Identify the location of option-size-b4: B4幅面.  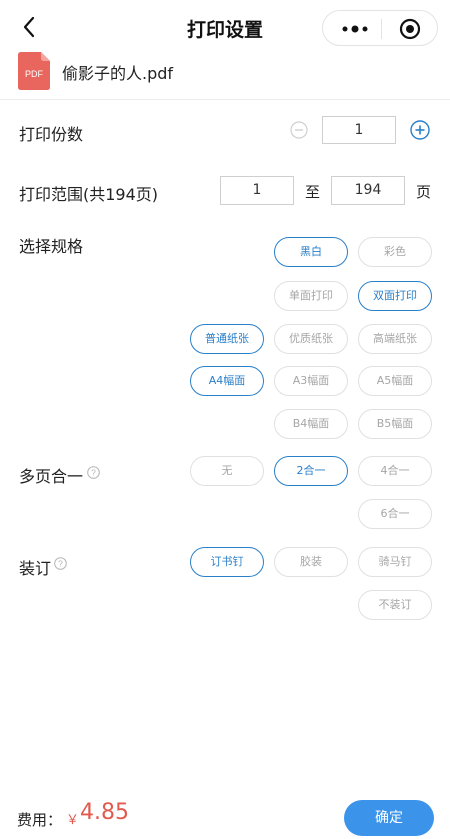
(311, 424).